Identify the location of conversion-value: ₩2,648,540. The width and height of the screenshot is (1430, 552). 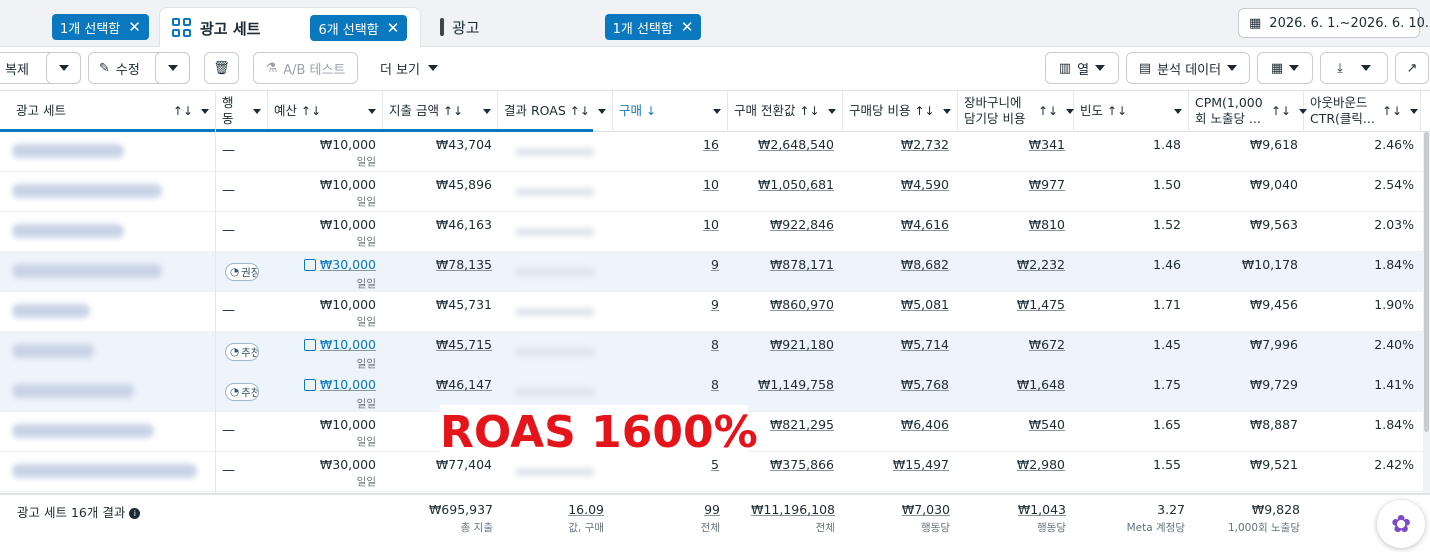
(796, 144).